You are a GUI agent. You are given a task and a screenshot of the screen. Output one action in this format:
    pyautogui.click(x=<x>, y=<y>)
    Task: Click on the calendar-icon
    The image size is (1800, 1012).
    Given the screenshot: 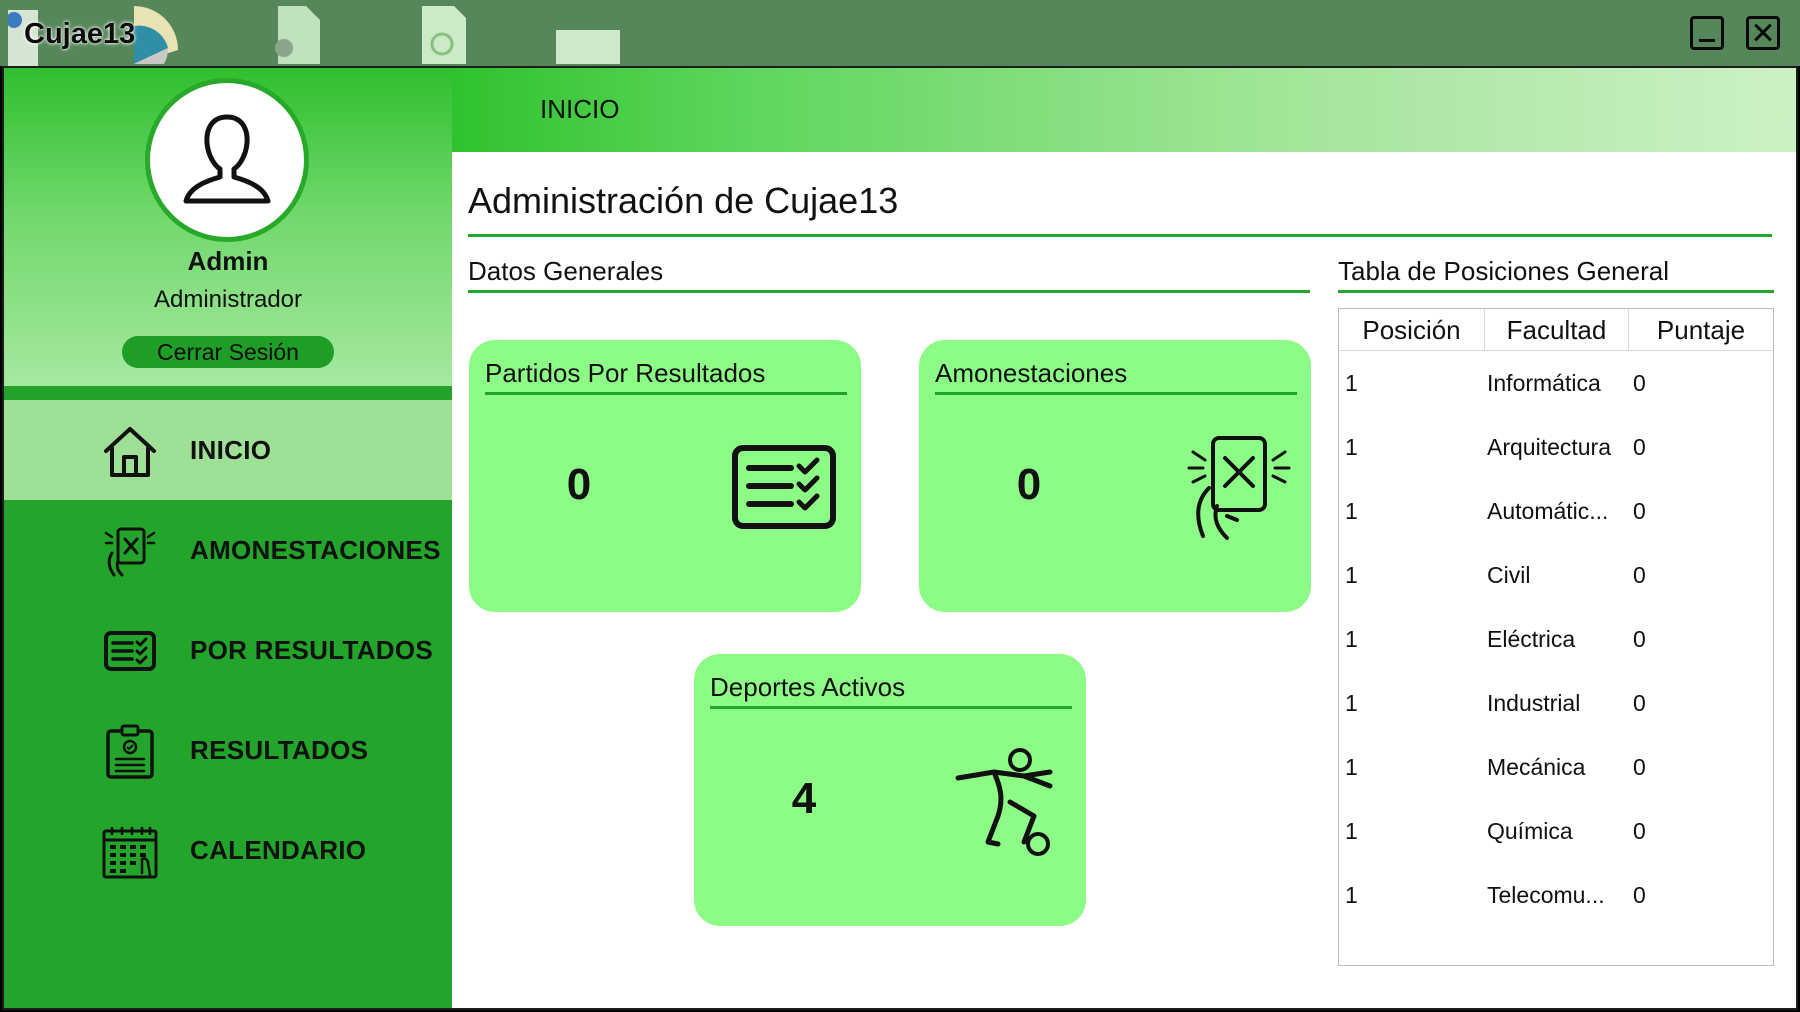 What is the action you would take?
    pyautogui.click(x=130, y=853)
    